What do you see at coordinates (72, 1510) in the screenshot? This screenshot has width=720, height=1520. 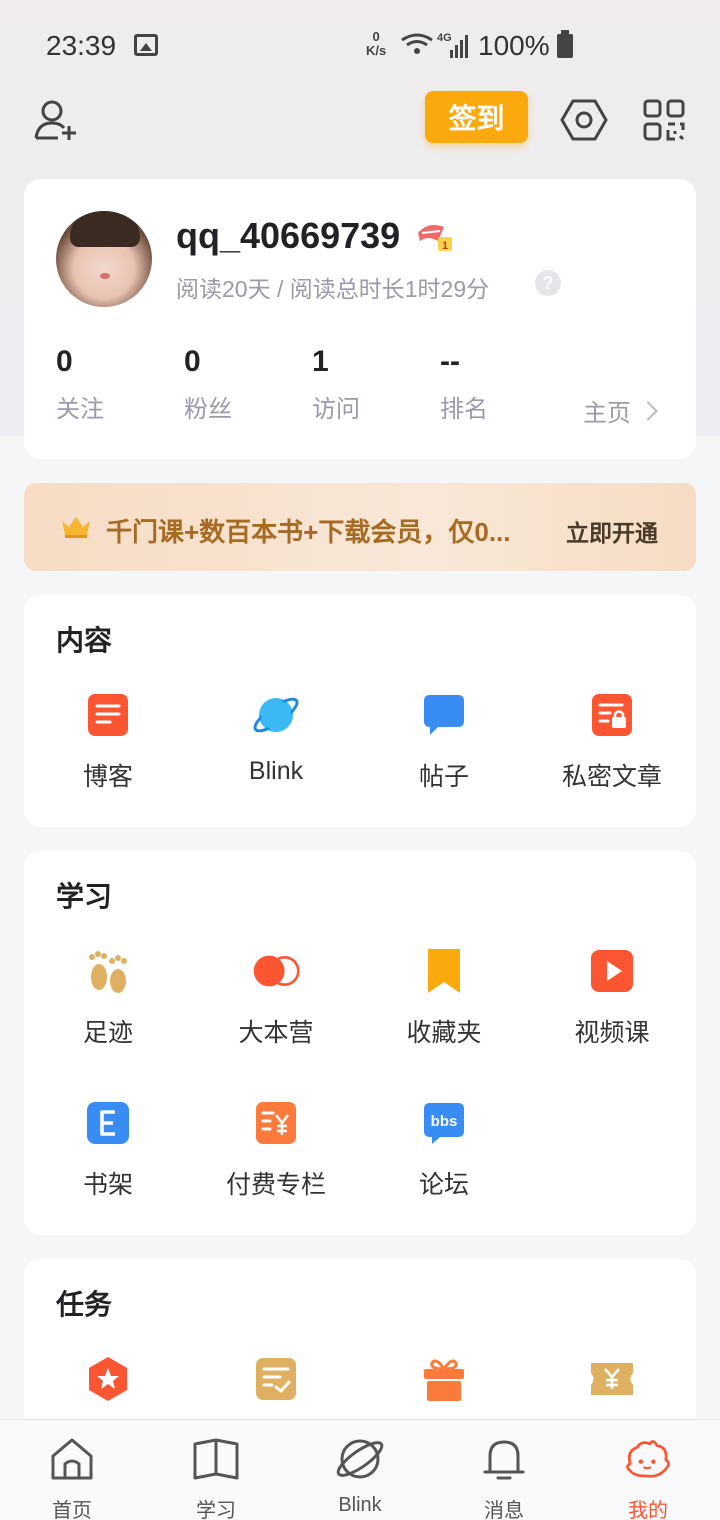 I see `tab-label: 首页` at bounding box center [72, 1510].